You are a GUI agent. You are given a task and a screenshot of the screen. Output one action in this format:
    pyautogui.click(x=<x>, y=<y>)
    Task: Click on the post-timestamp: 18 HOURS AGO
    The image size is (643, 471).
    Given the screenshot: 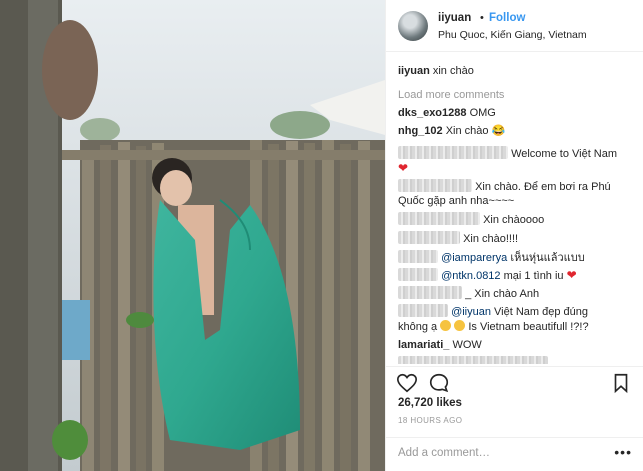 What is the action you would take?
    pyautogui.click(x=430, y=420)
    